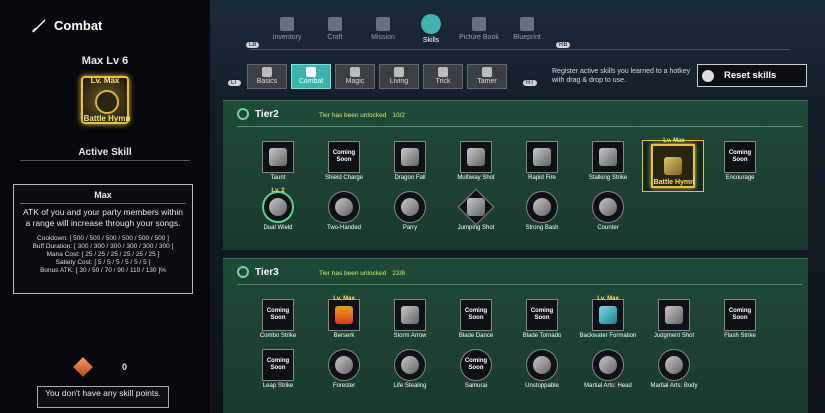  Describe the element at coordinates (103, 397) in the screenshot. I see `no-points-message: You don't have any skill points.` at that location.